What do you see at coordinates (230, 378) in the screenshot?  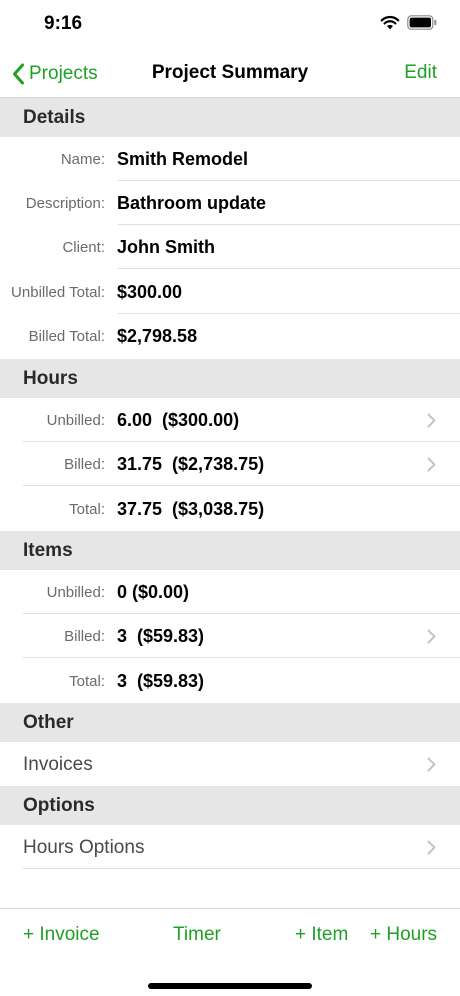 I see `section-header-hours: Hours` at bounding box center [230, 378].